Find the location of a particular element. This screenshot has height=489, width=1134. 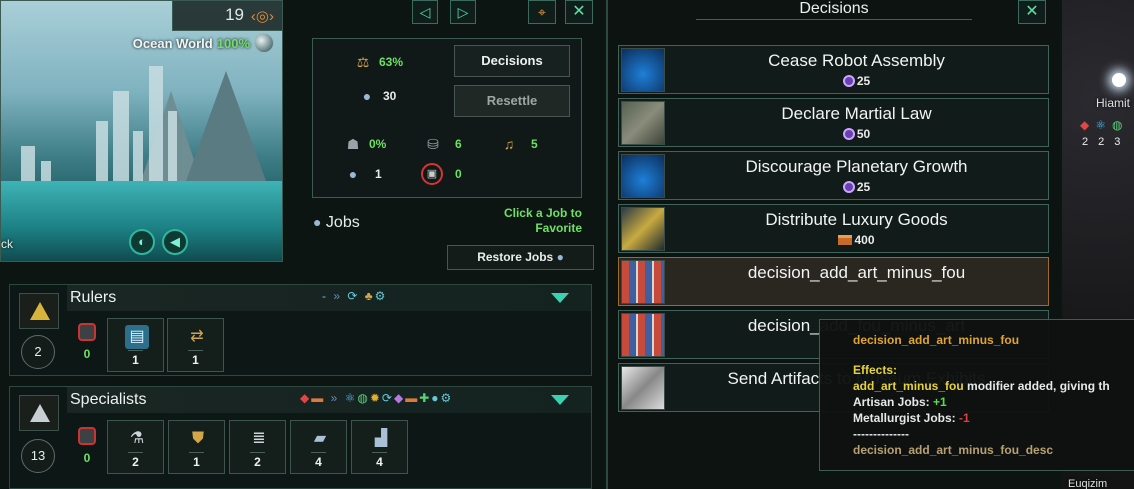

martial-law-icon is located at coordinates (643, 123).